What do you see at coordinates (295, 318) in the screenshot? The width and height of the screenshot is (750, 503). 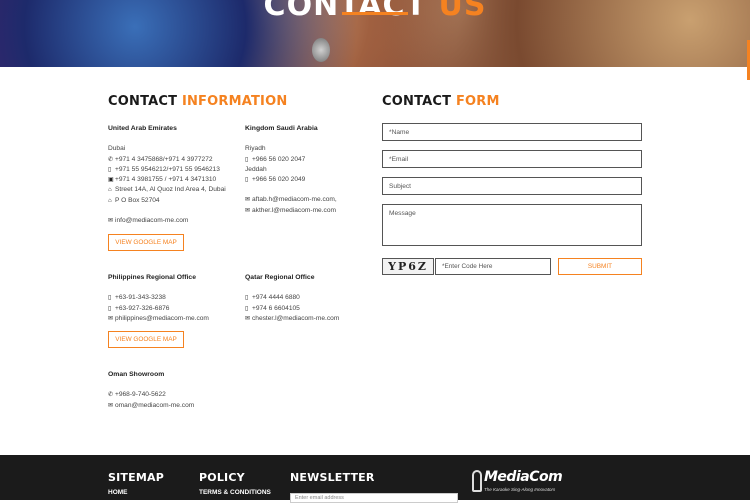 I see `office-email: chester.l@mediacom-me.com` at bounding box center [295, 318].